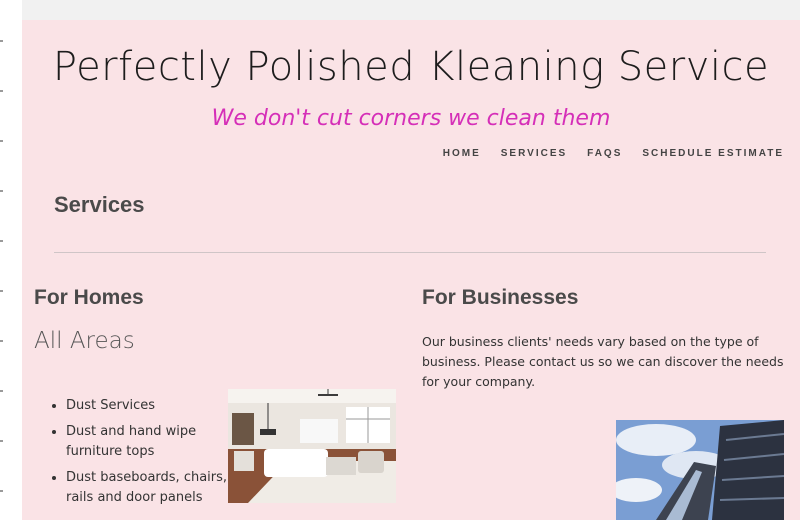  What do you see at coordinates (534, 153) in the screenshot?
I see `nav-services: SERVICES` at bounding box center [534, 153].